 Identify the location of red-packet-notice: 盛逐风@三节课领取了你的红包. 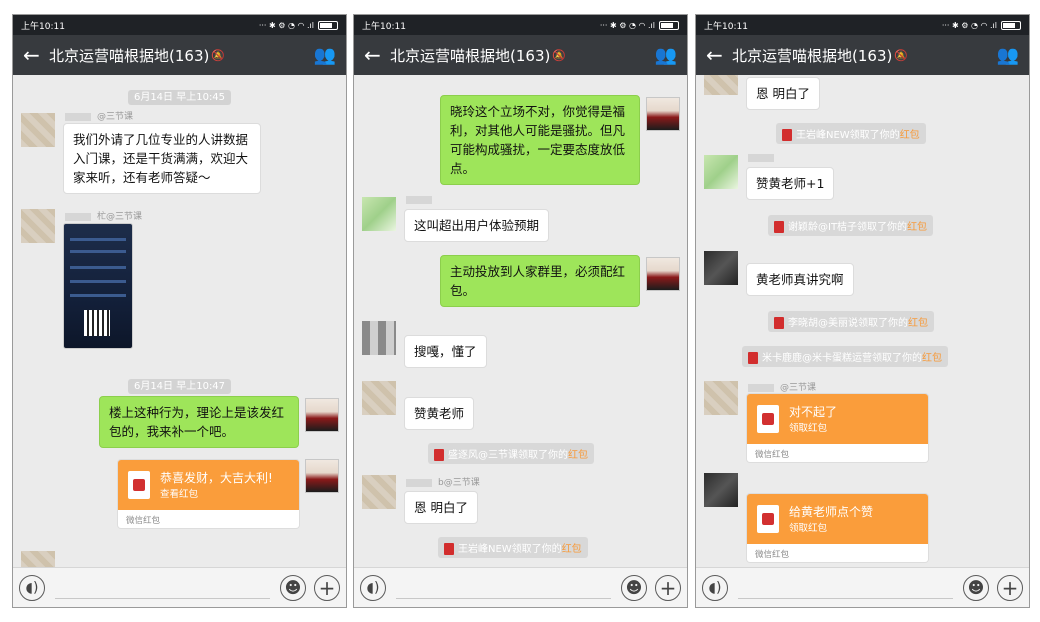
(511, 453).